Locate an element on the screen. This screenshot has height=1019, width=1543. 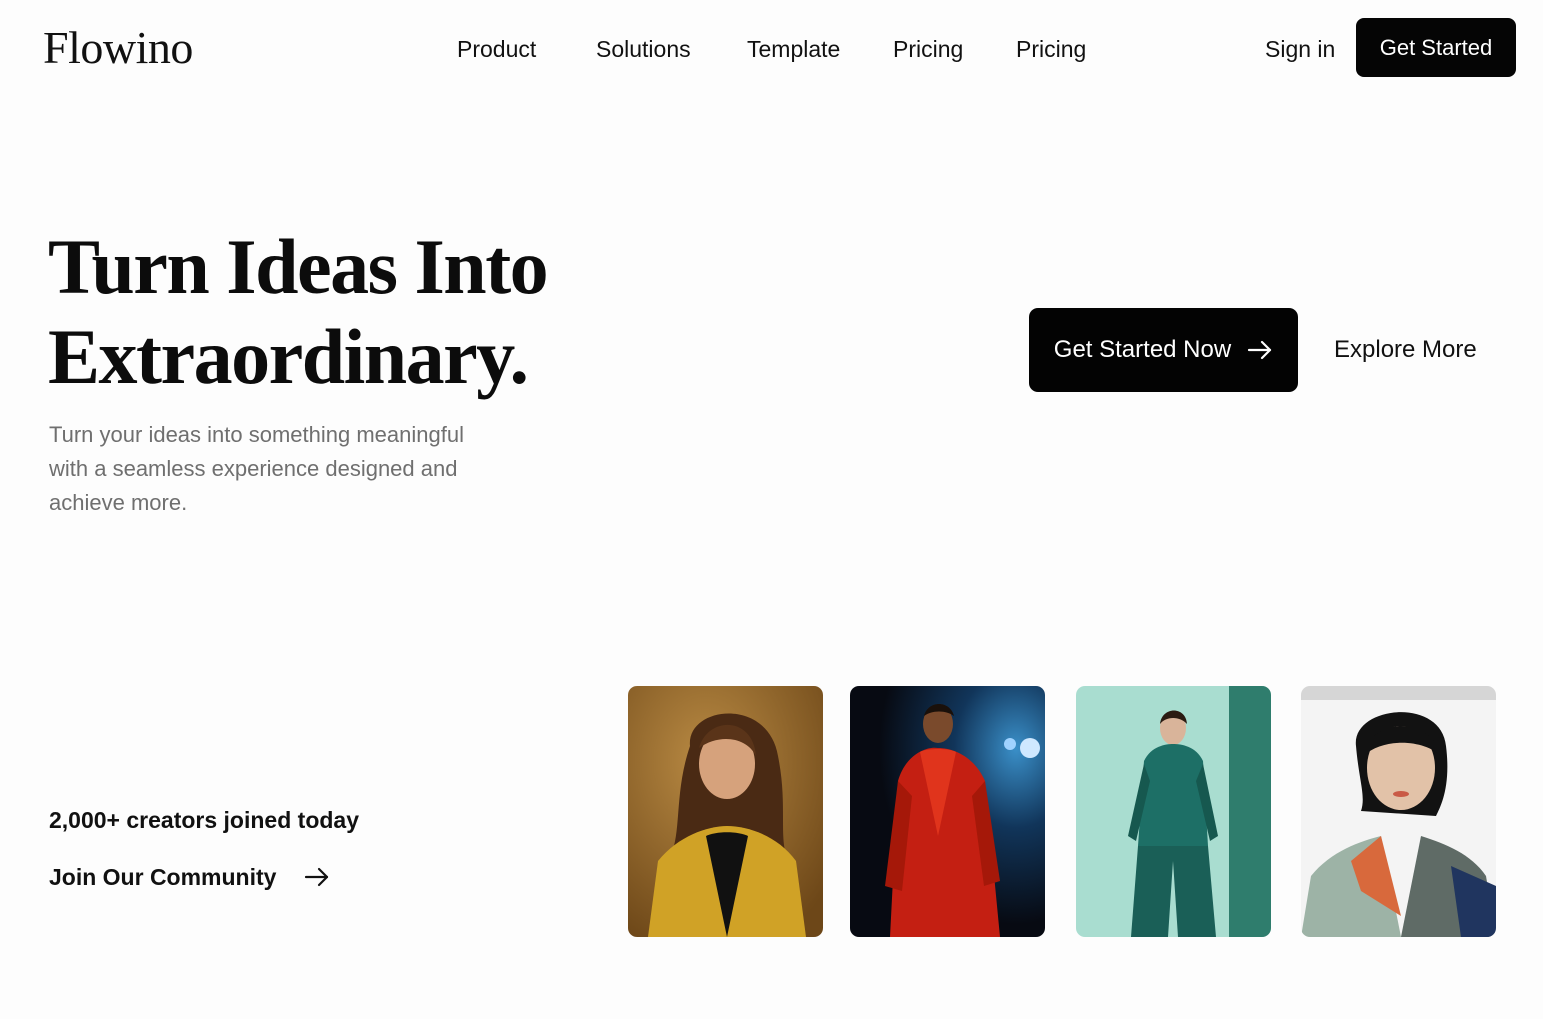
nav-item-pricing-2: Pricing is located at coordinates (1051, 49).